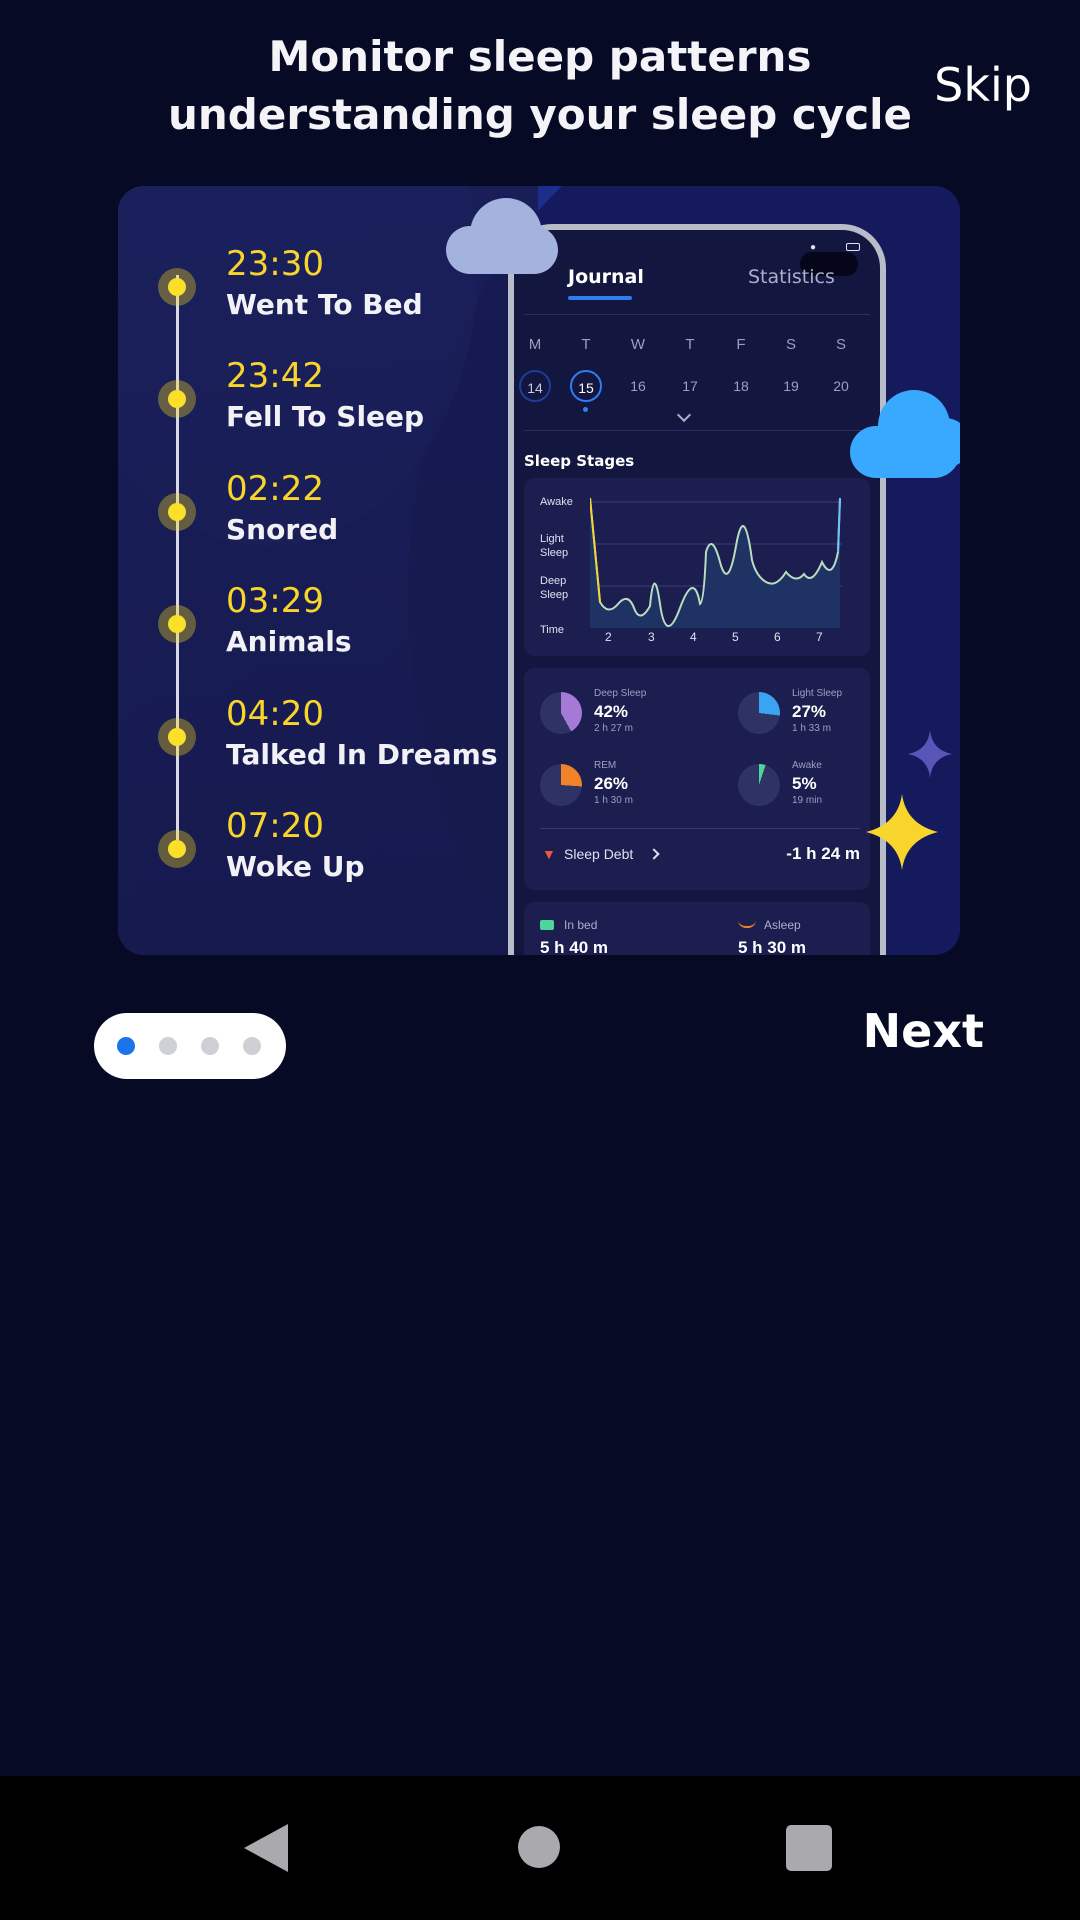 The height and width of the screenshot is (1920, 1080). What do you see at coordinates (782, 925) in the screenshot?
I see `asleep-label: Asleep` at bounding box center [782, 925].